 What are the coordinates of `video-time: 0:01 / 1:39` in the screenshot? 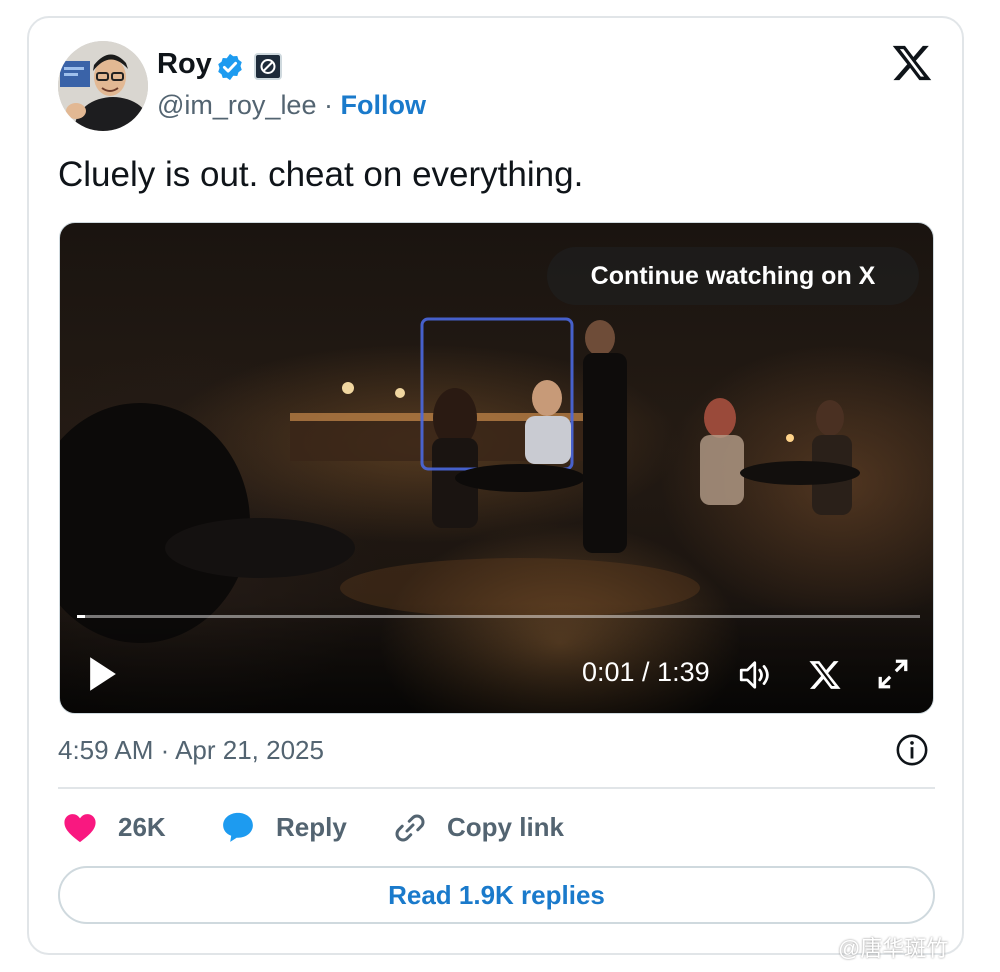 It's located at (646, 672).